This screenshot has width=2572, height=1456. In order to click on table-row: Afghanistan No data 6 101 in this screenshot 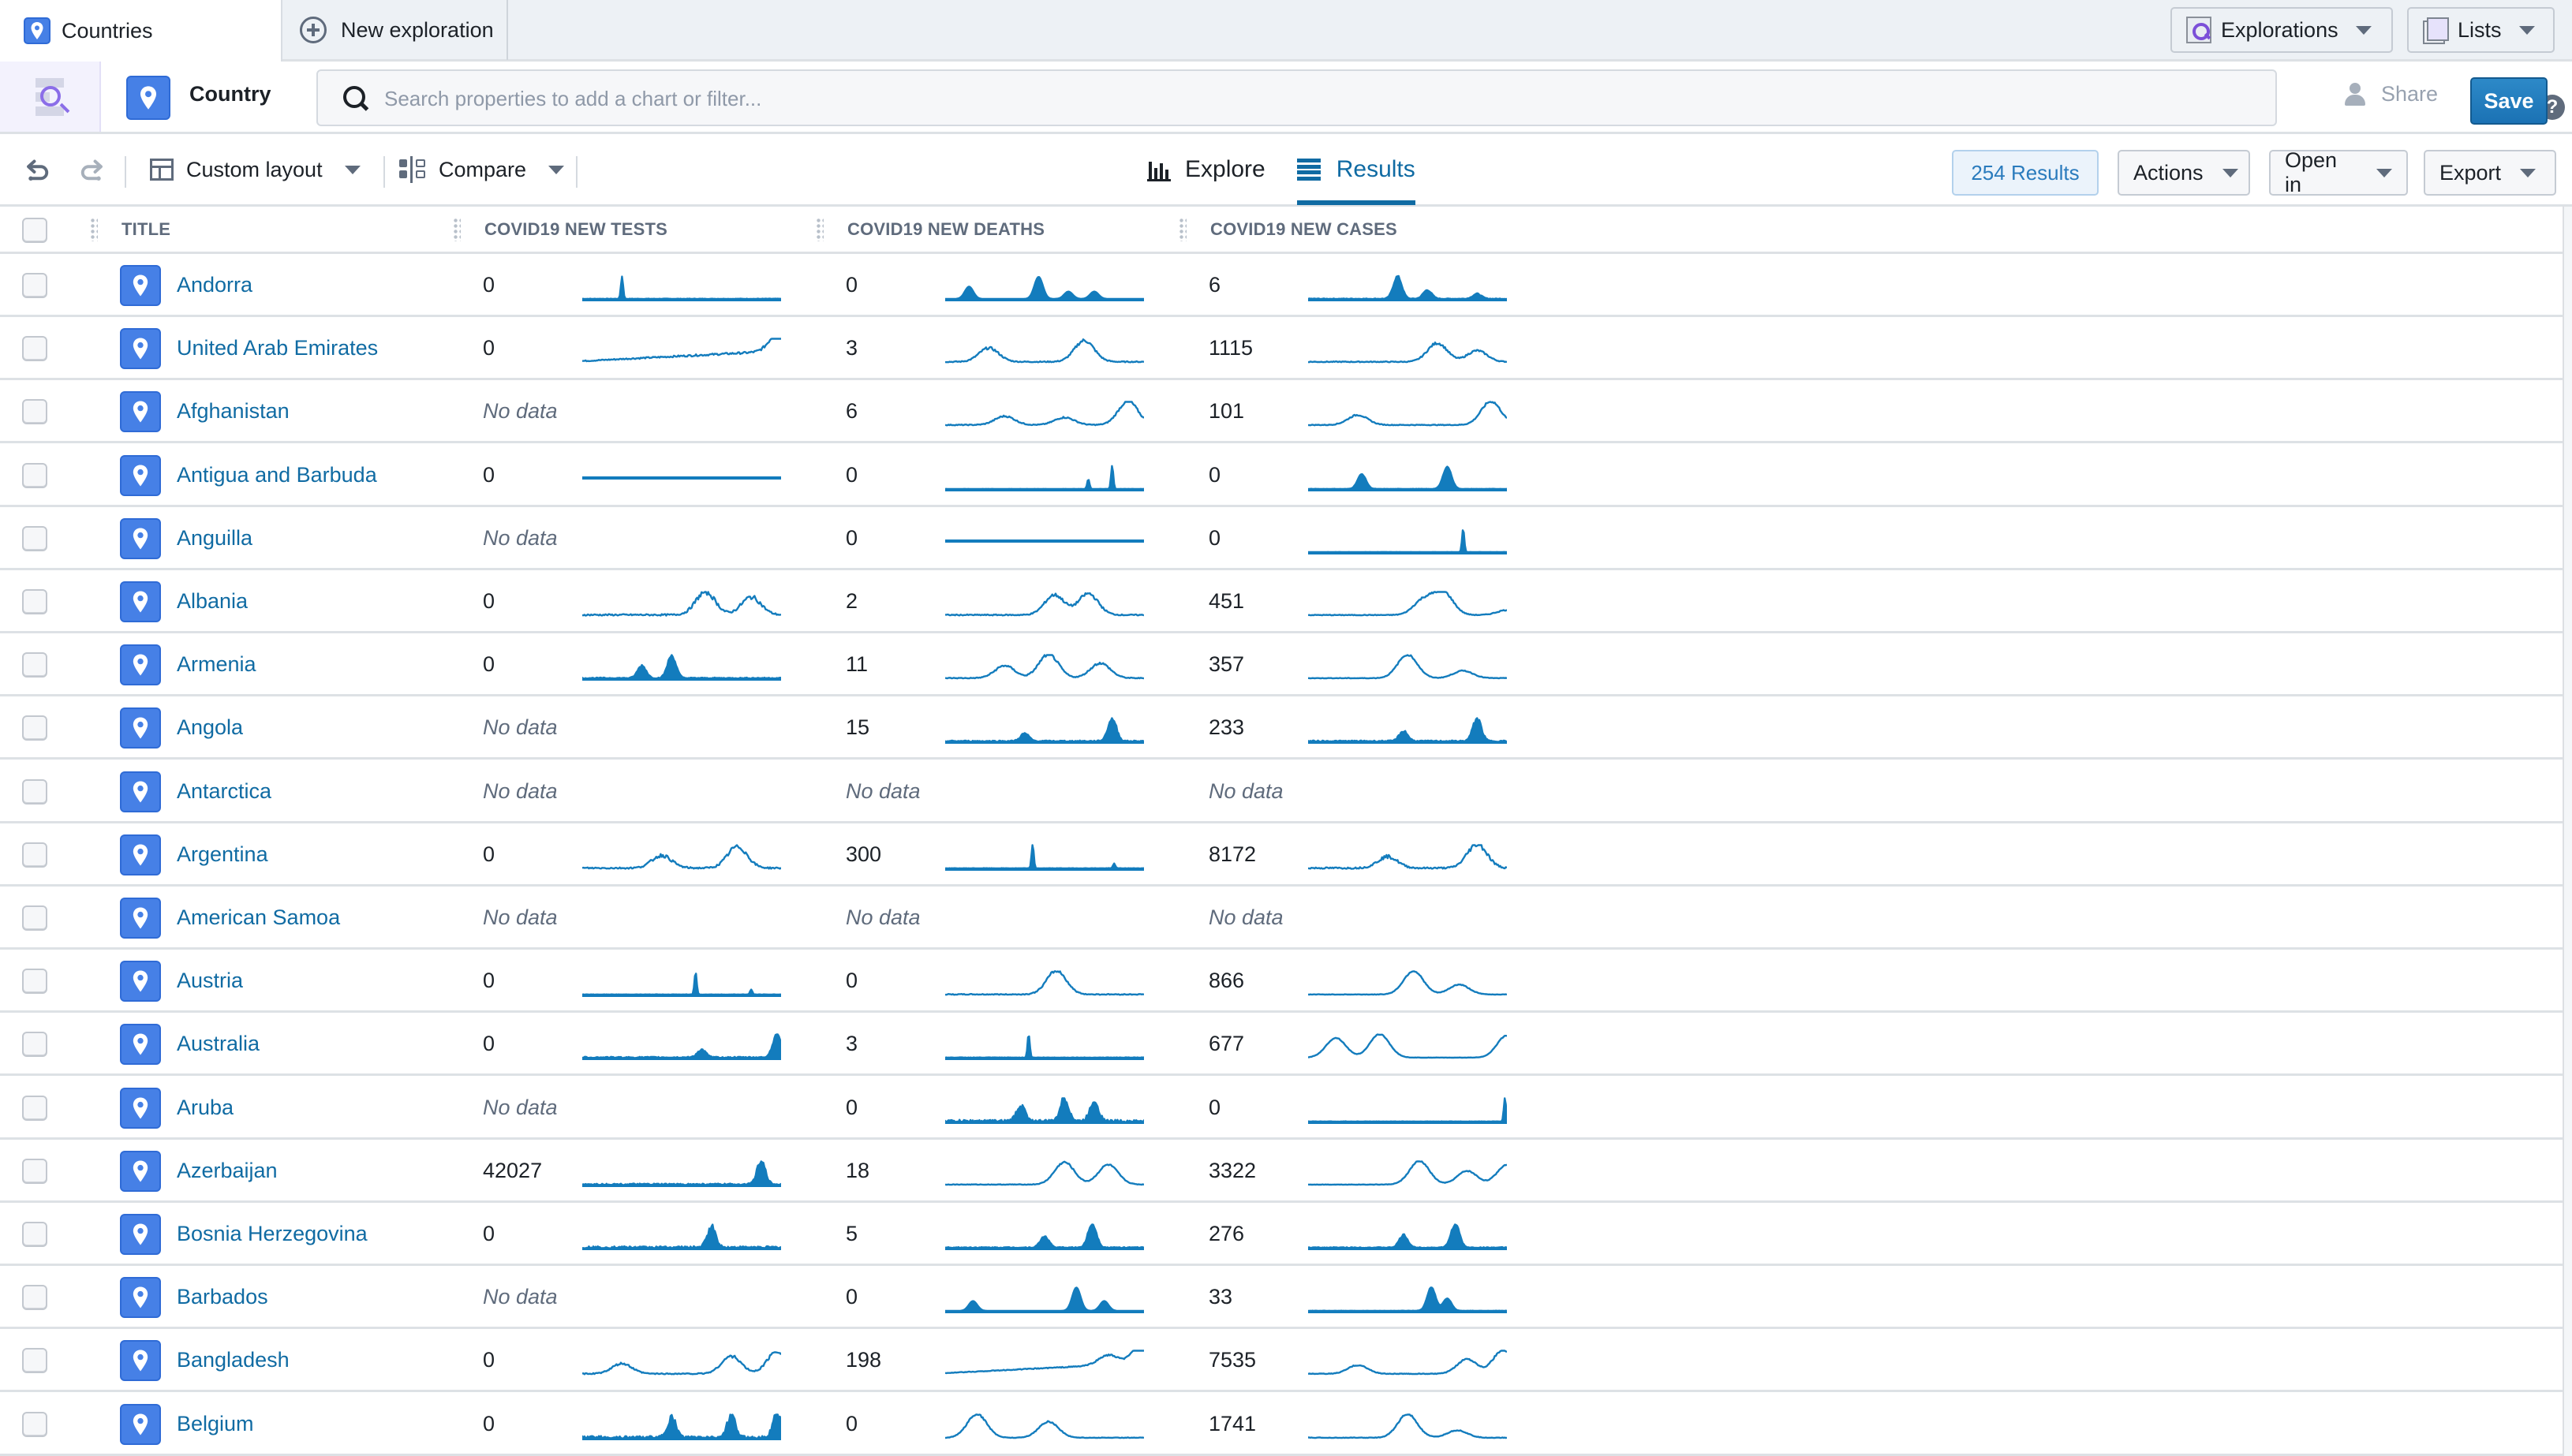, I will do `click(1281, 412)`.